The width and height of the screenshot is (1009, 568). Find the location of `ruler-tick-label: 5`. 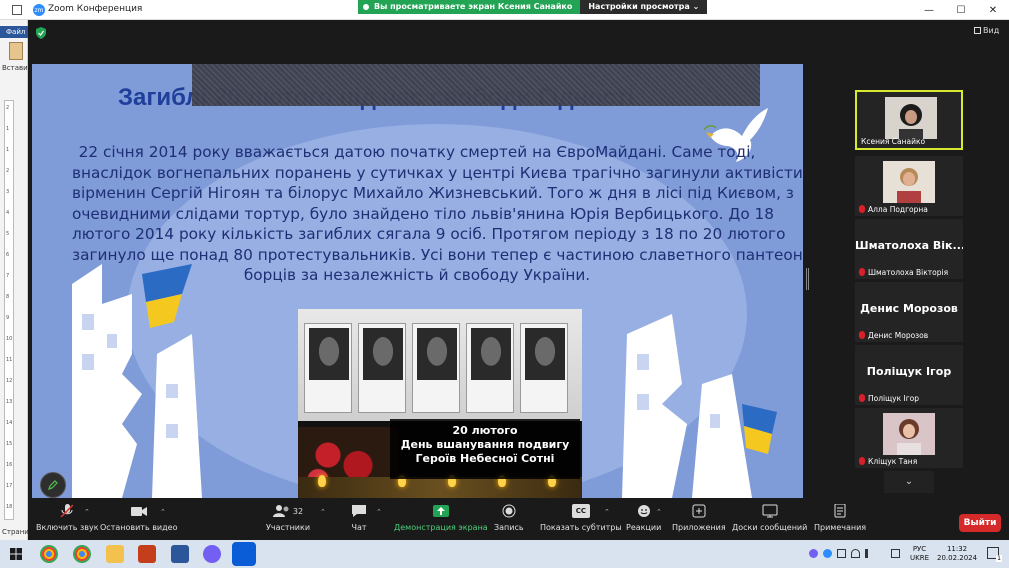

ruler-tick-label: 5 is located at coordinates (8, 234).